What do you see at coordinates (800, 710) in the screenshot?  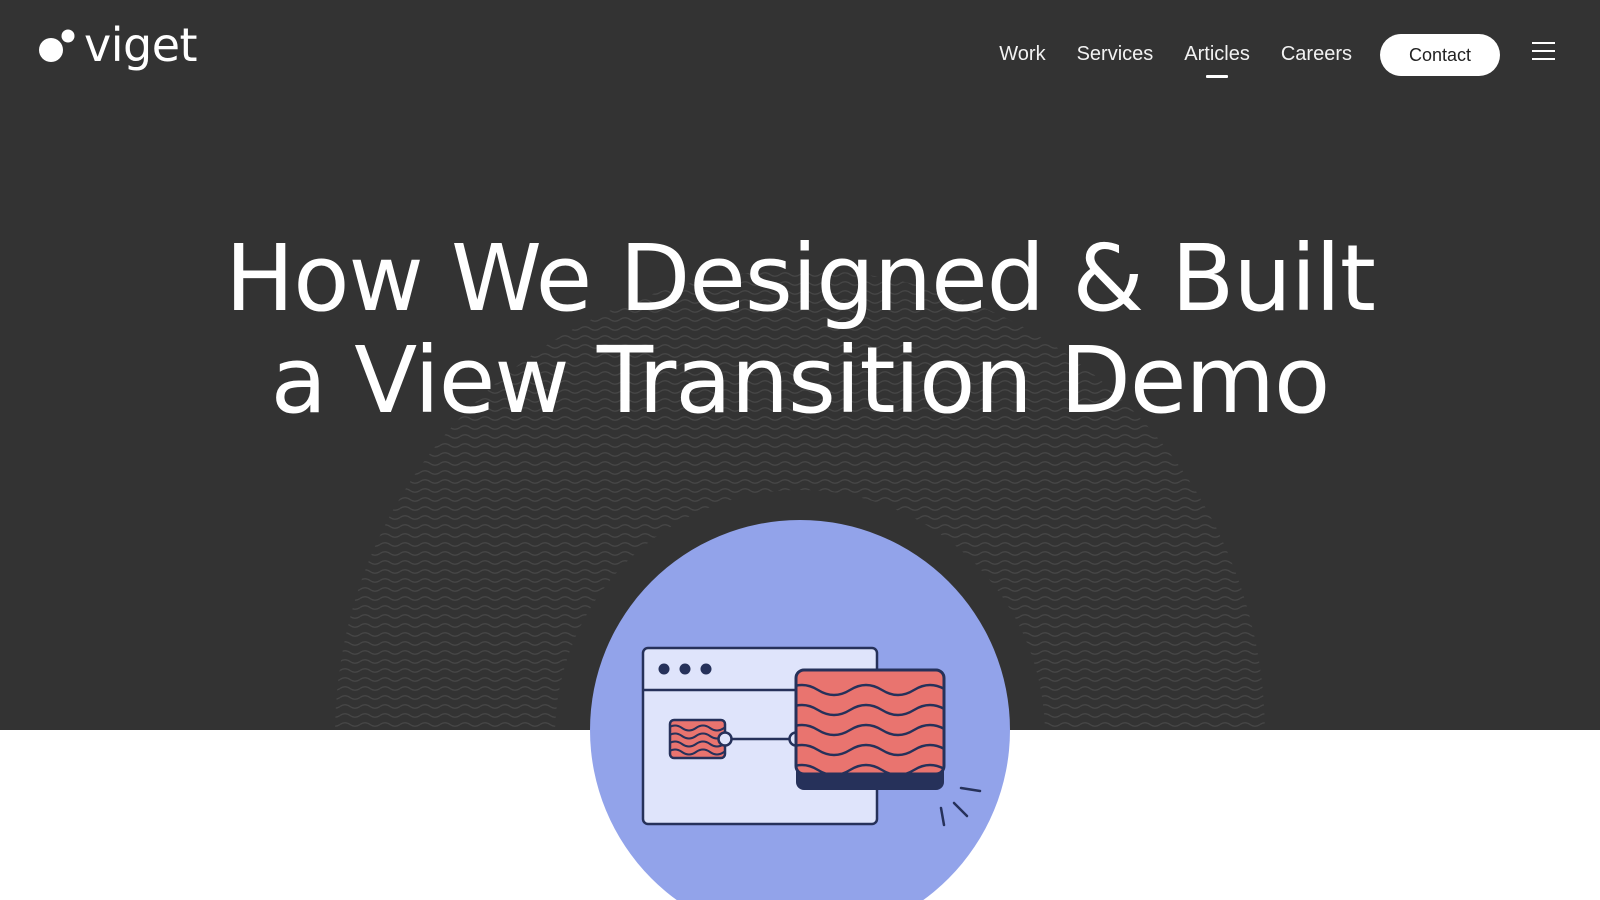 I see `view-transition-illustration` at bounding box center [800, 710].